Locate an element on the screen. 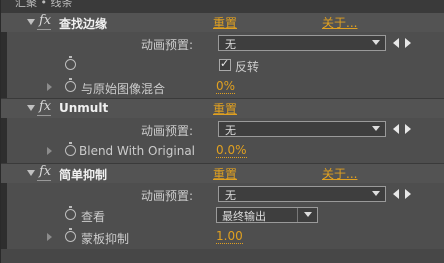 This screenshot has width=444, height=263. blend-original-value: 0% is located at coordinates (226, 87).